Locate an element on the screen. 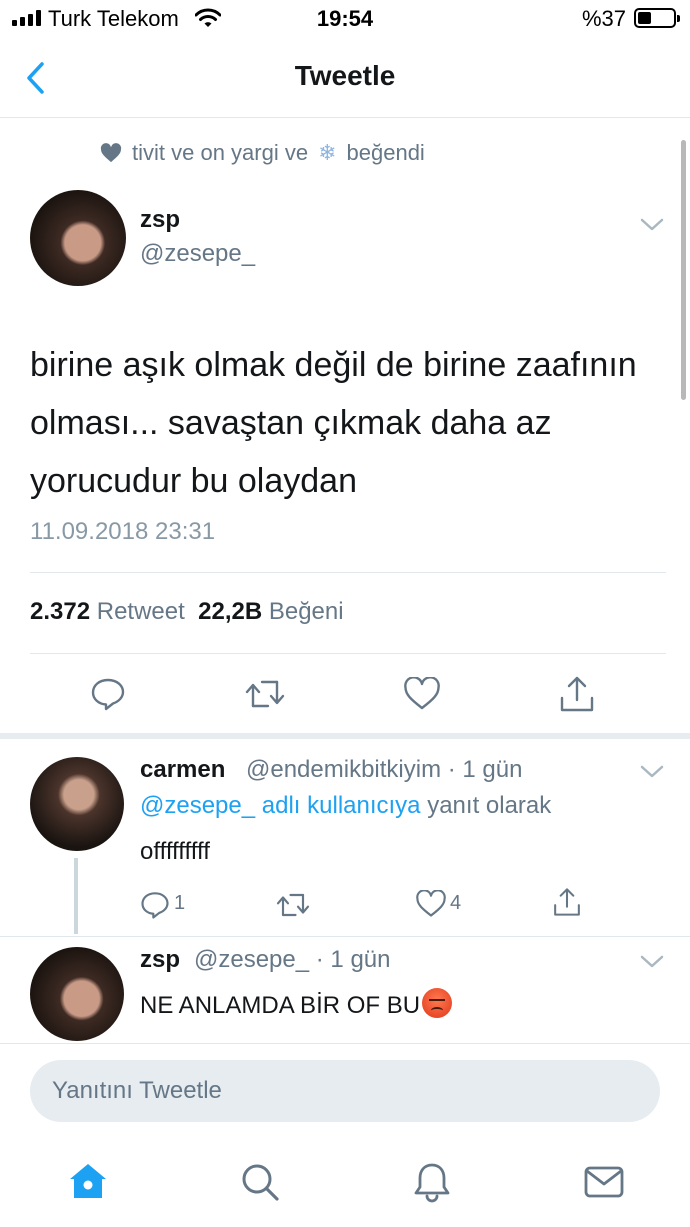  bell-icon is located at coordinates (432, 1182).